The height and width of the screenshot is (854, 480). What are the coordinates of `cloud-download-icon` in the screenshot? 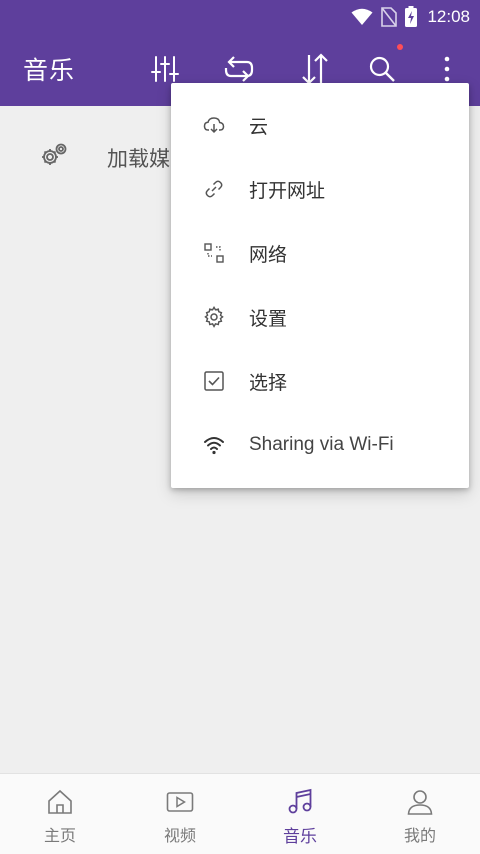 It's located at (214, 125).